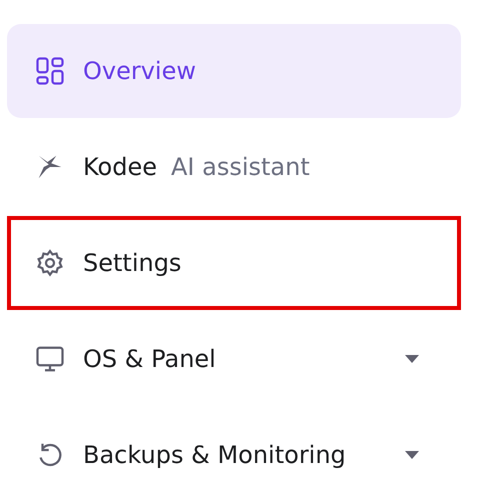  Describe the element at coordinates (50, 263) in the screenshot. I see `settings-icon` at that location.